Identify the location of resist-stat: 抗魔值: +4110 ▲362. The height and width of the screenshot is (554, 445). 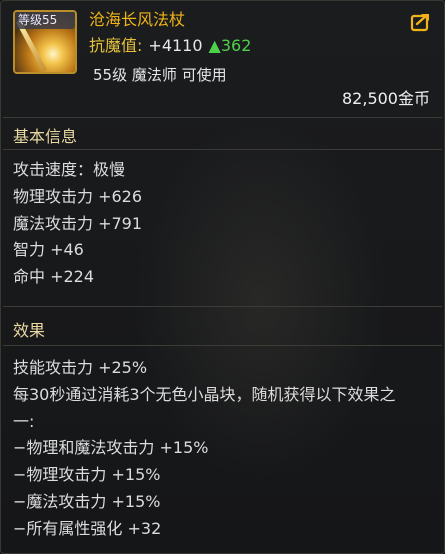
(170, 46).